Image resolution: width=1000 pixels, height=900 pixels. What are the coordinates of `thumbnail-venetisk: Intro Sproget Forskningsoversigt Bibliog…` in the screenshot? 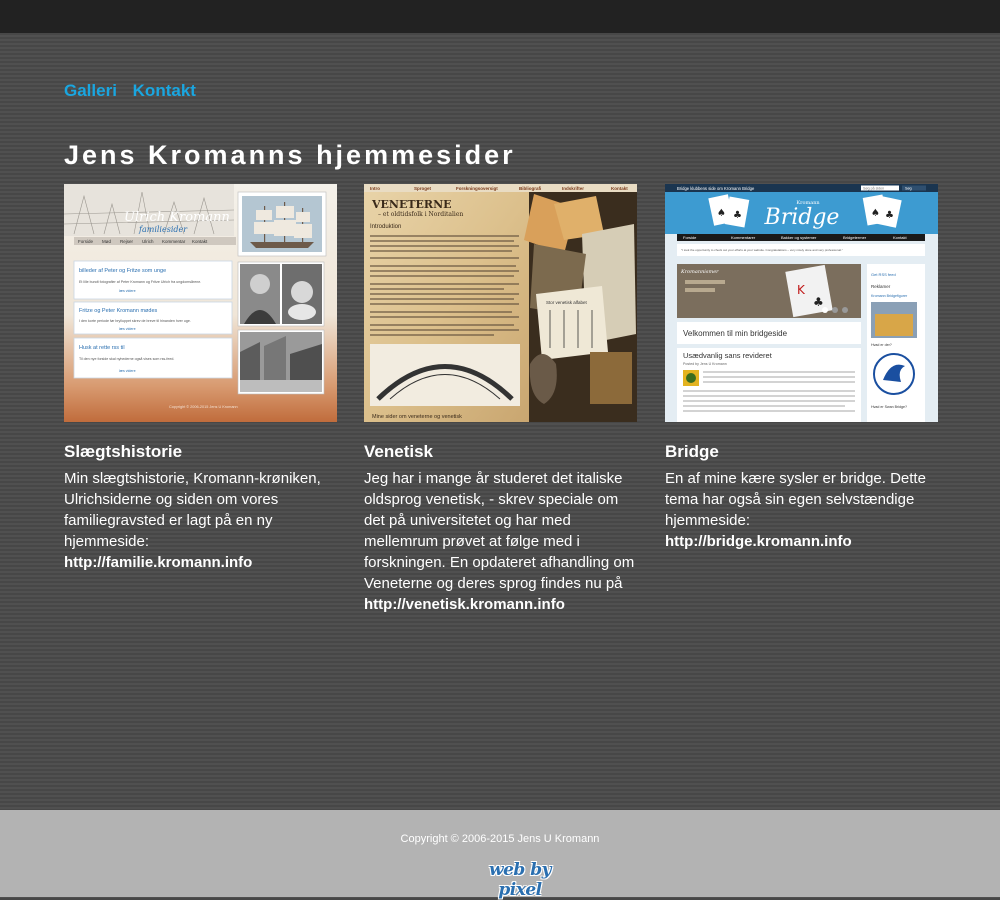 It's located at (500, 303).